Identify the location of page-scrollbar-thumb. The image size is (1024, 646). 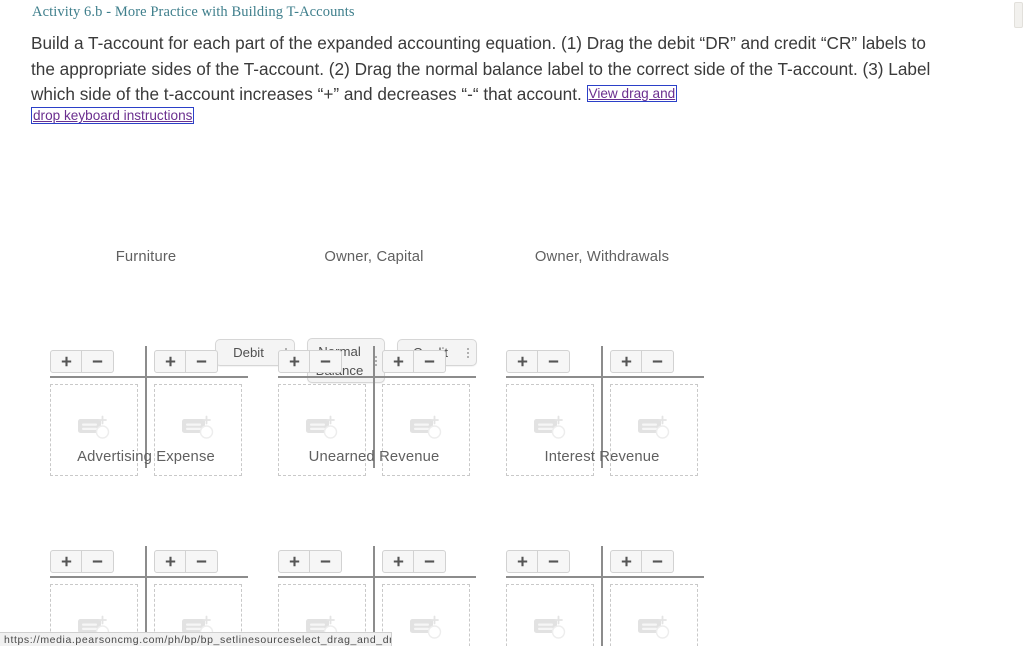
(1018, 15).